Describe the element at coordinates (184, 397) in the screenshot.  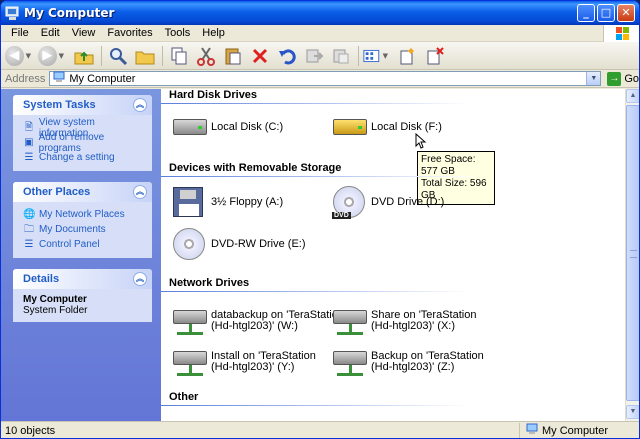
I see `other-group-header: Other` at that location.